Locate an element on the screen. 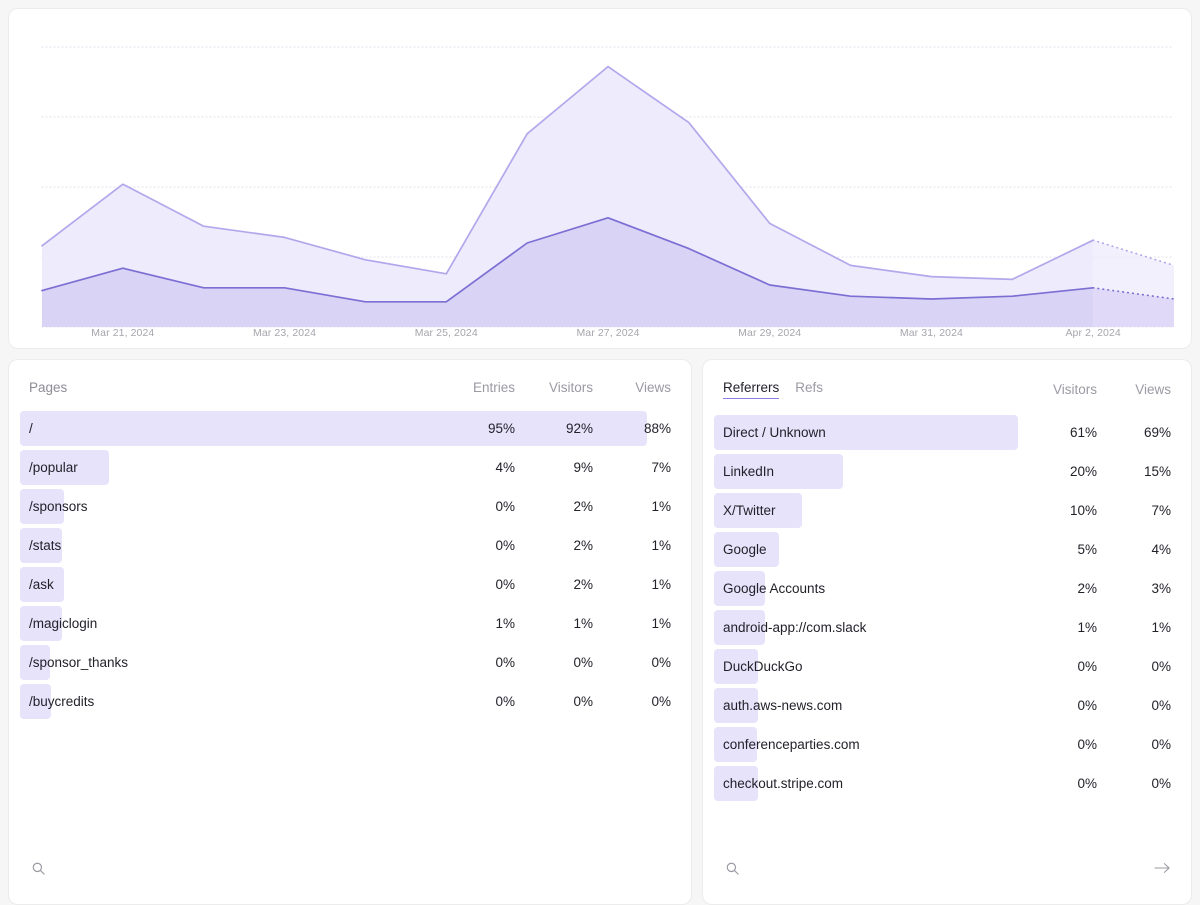  table-row: / 95% 92% 88% is located at coordinates (350, 428).